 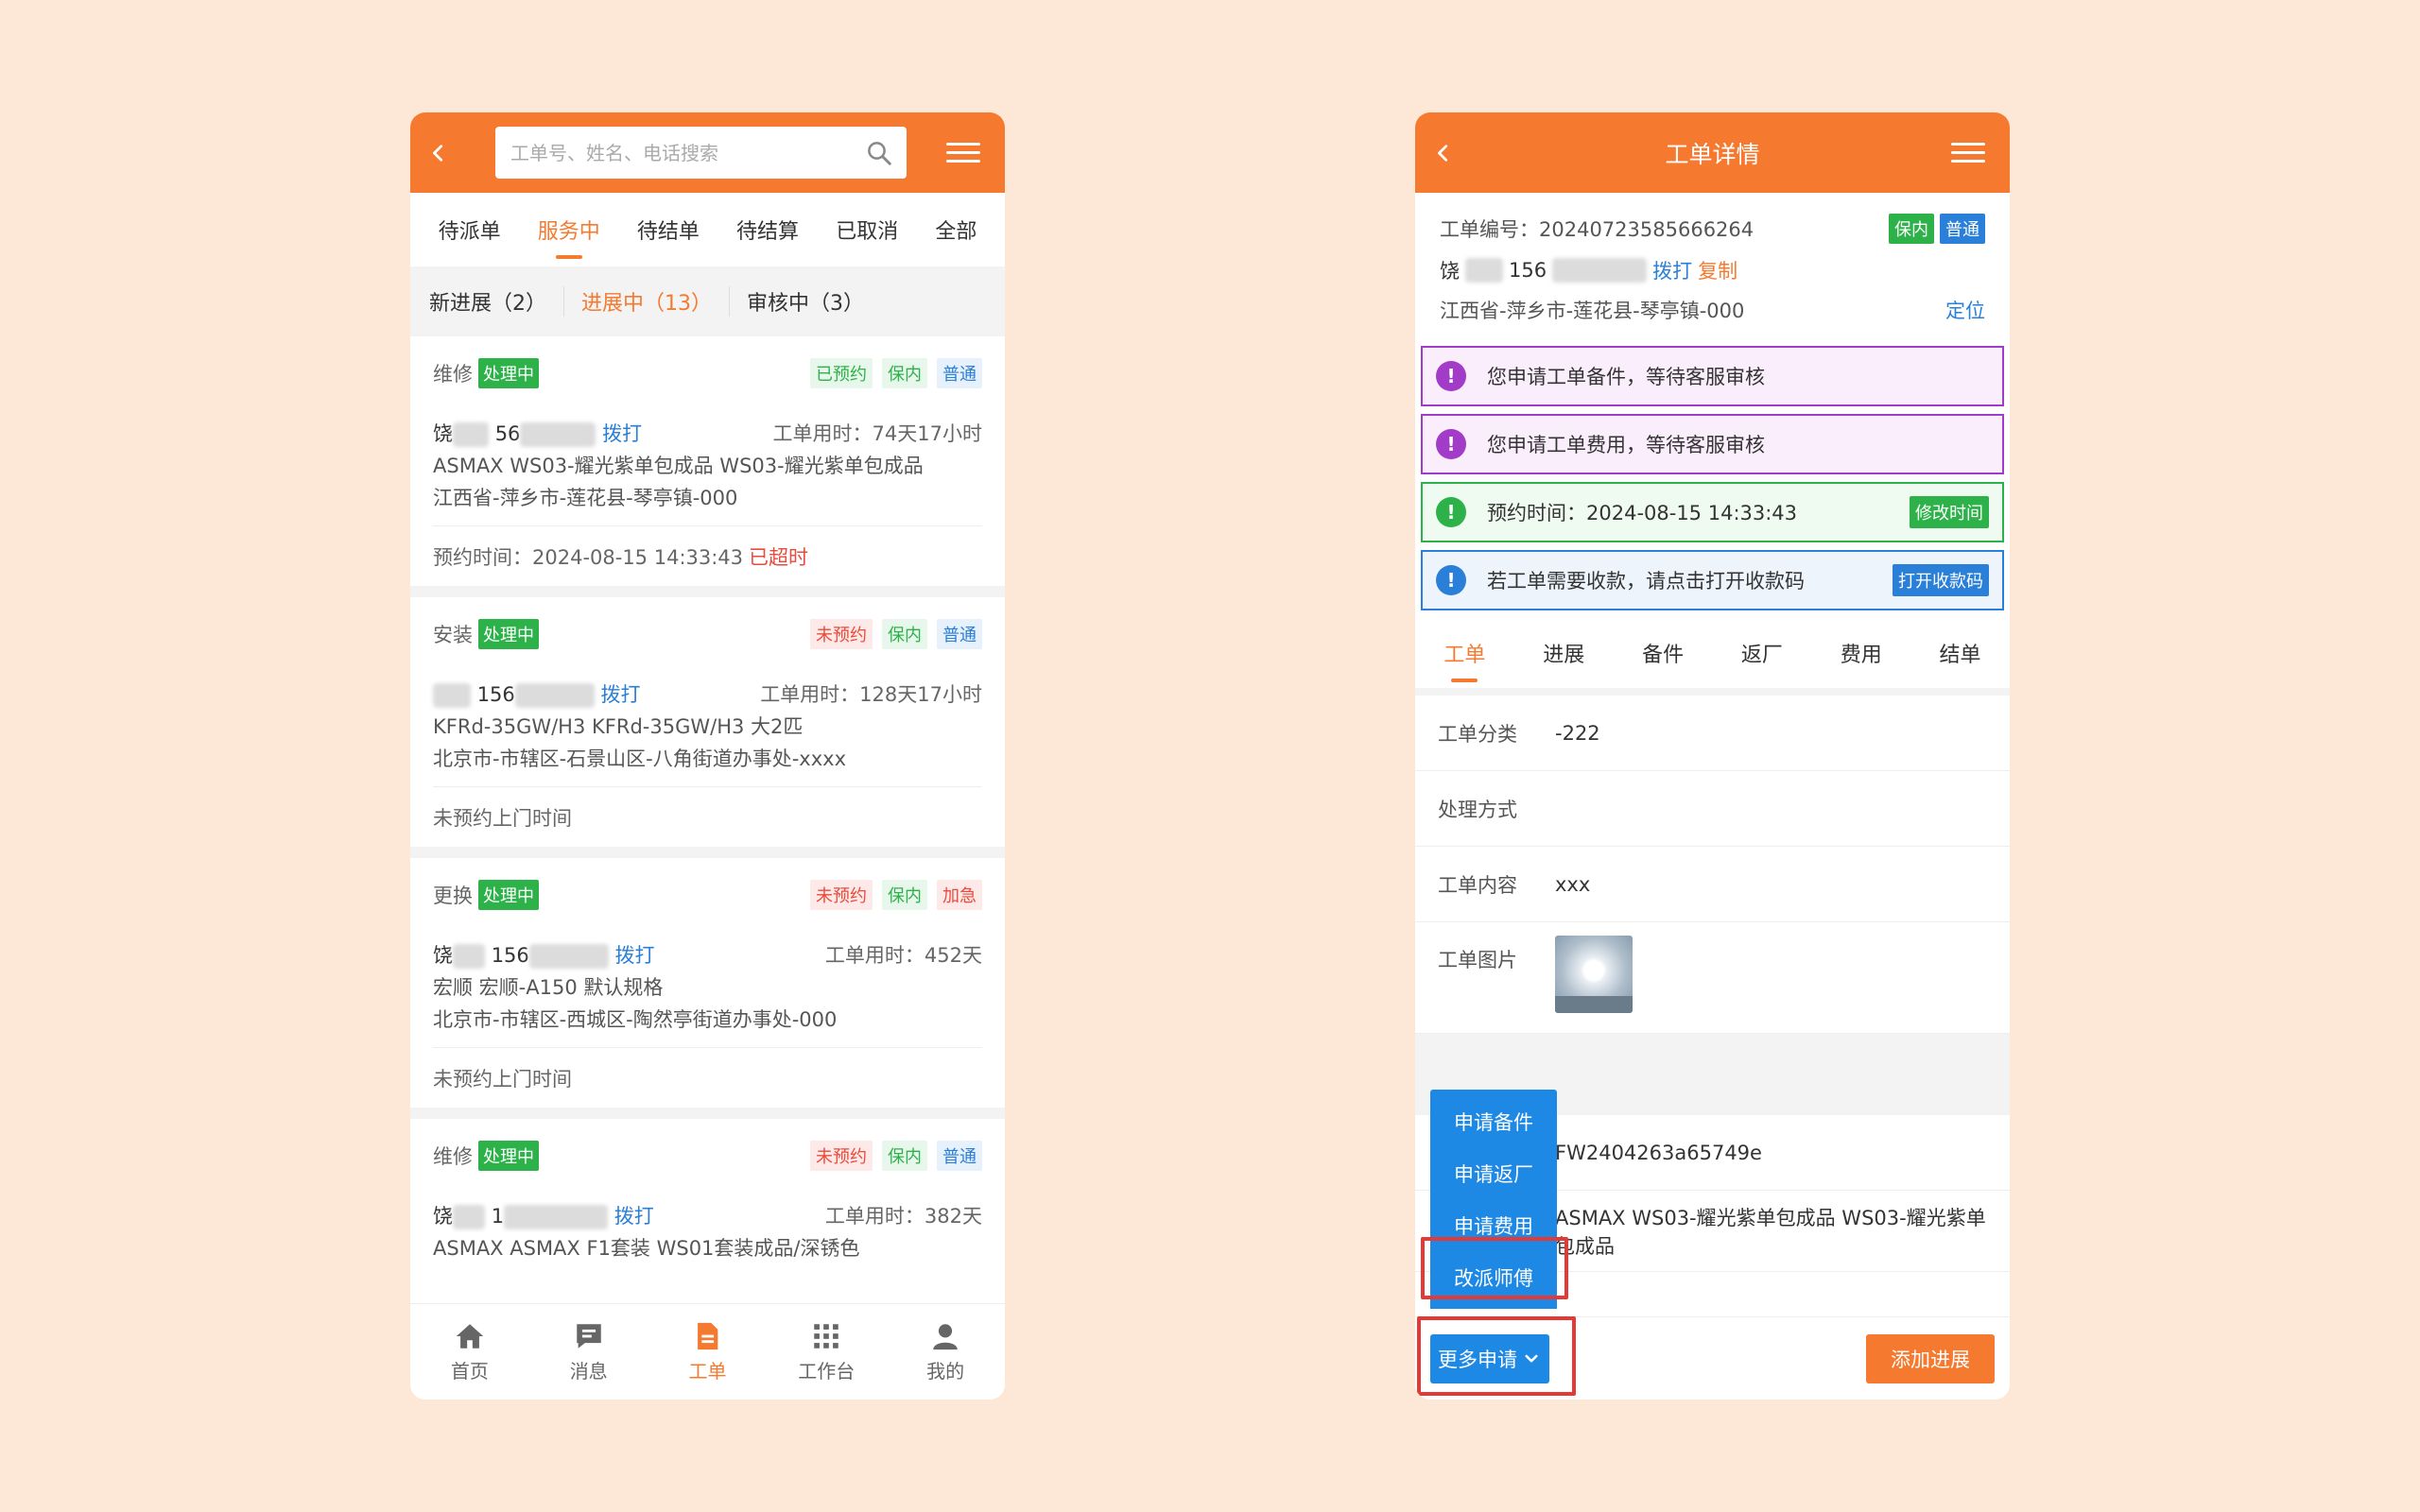 I want to click on tab-parts: 备件, so click(x=1663, y=653).